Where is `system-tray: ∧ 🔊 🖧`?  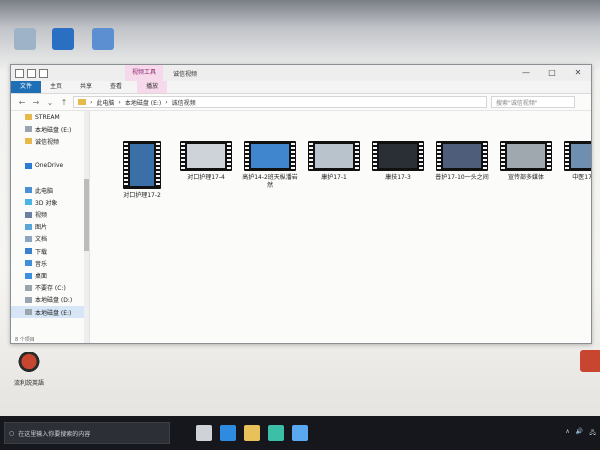
system-tray: ∧ 🔊 🖧 is located at coordinates (580, 433).